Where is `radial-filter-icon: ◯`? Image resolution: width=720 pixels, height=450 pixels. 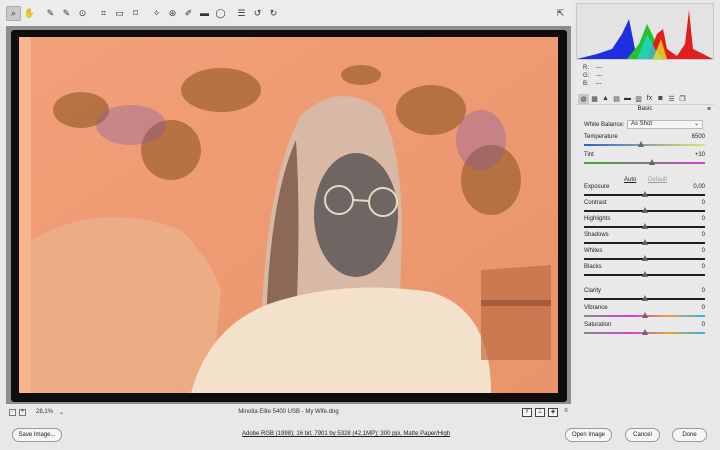 radial-filter-icon: ◯ is located at coordinates (220, 13).